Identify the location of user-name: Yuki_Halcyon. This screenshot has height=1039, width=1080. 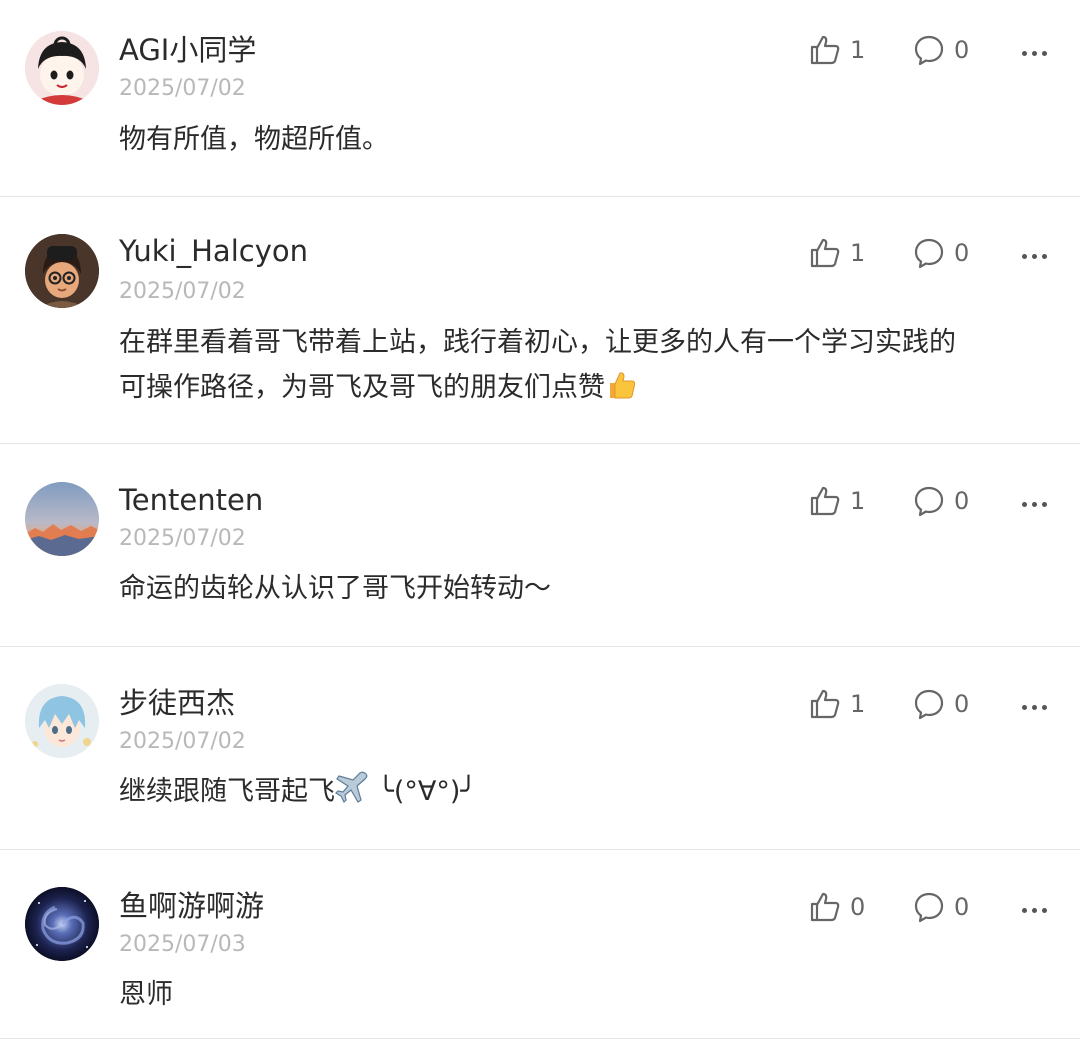
(213, 251).